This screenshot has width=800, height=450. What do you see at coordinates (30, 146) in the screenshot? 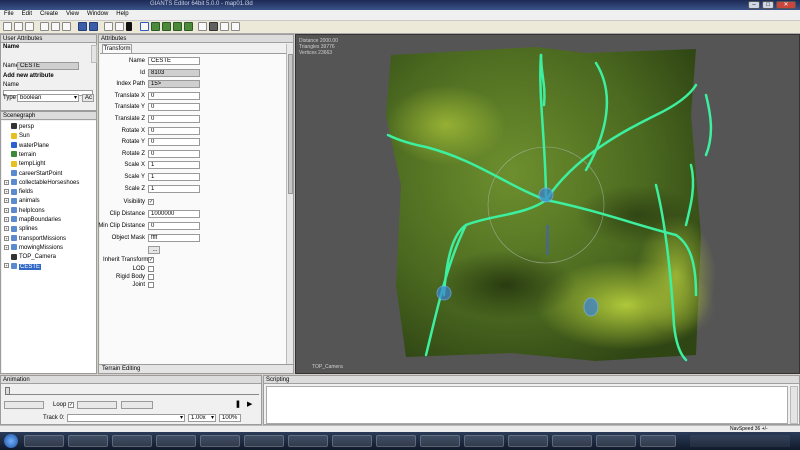
I see `scenegraph-item: waterPlane` at bounding box center [30, 146].